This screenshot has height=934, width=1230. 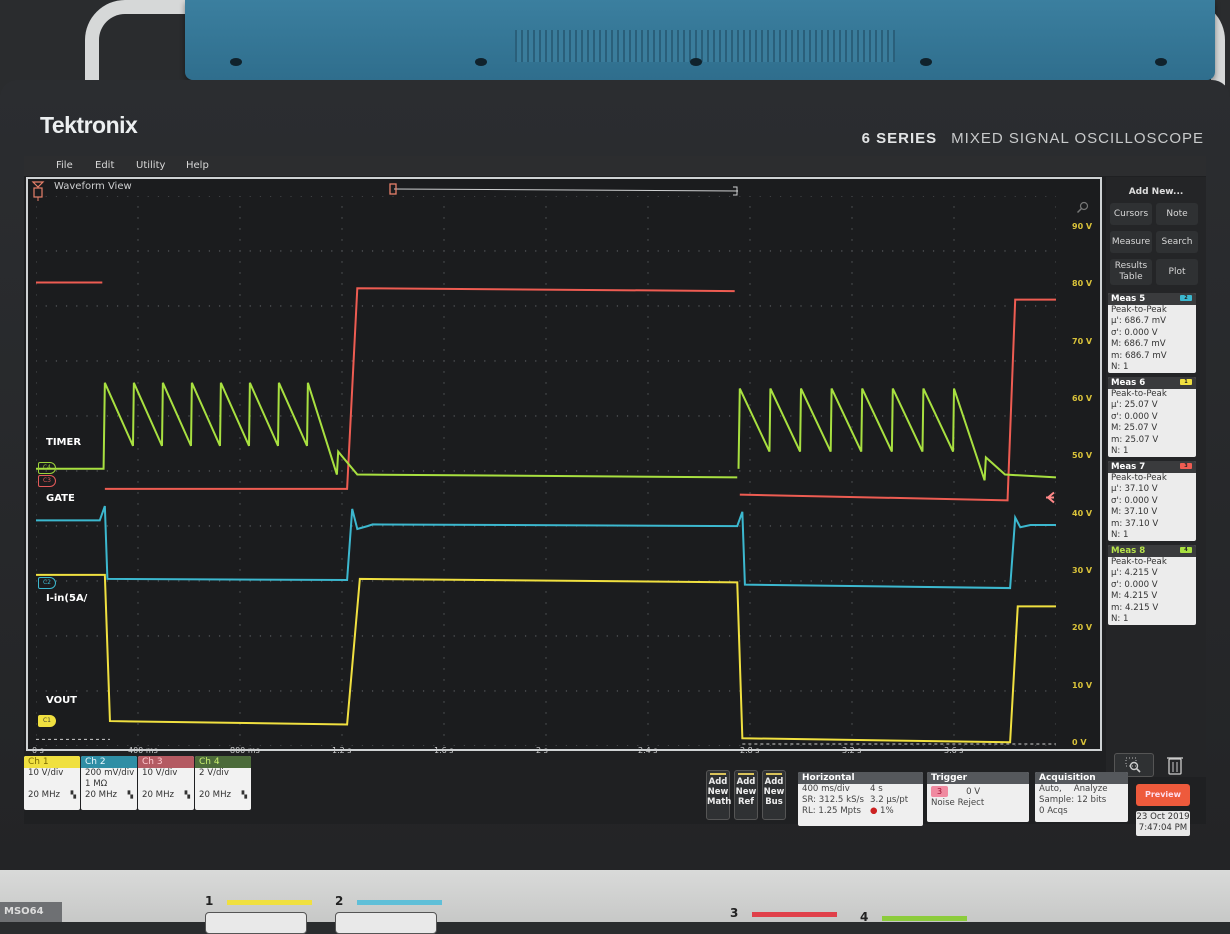 I want to click on trigger-badge: Trigger 30 V Noise Reject, so click(x=978, y=797).